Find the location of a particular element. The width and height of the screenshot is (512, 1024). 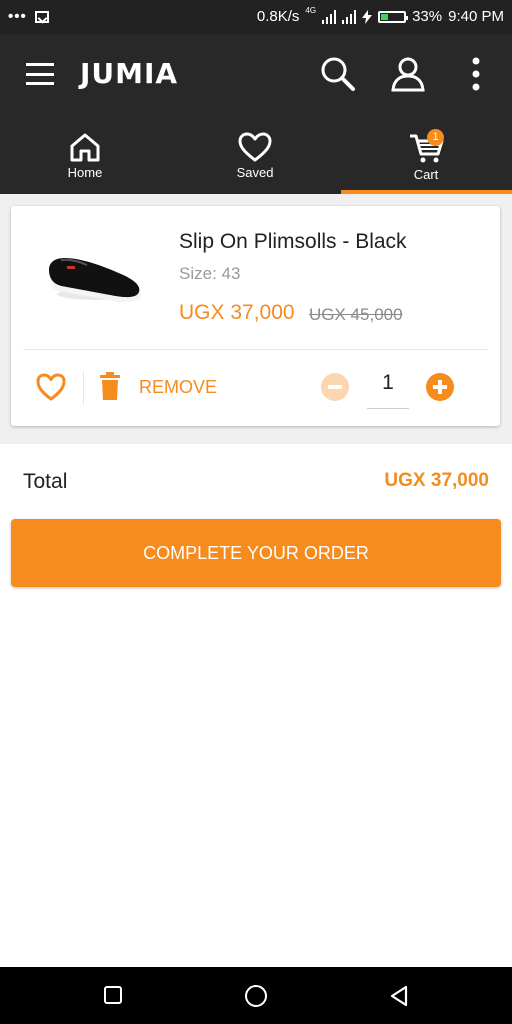

product-old-price: UGX 45,000 is located at coordinates (356, 314).